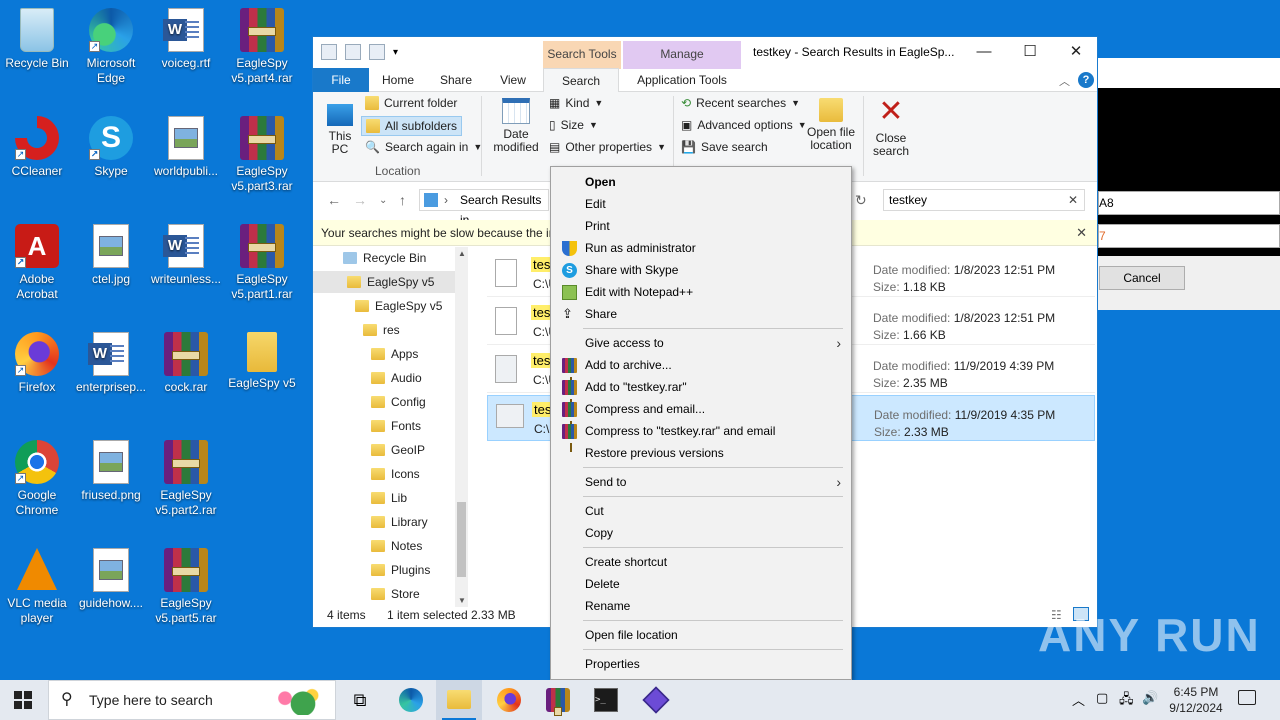 The height and width of the screenshot is (720, 1280). Describe the element at coordinates (701, 533) in the screenshot. I see `menu-item-copy: Copy` at that location.